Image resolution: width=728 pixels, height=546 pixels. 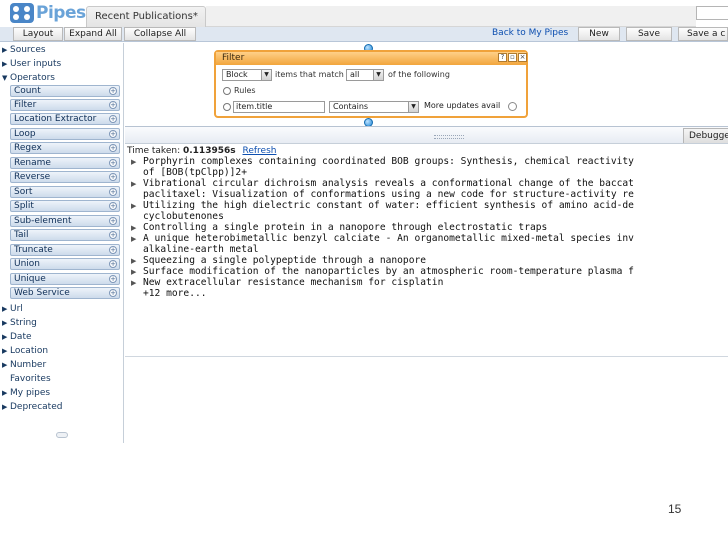 I want to click on minimize-icon: ▫, so click(x=512, y=57).